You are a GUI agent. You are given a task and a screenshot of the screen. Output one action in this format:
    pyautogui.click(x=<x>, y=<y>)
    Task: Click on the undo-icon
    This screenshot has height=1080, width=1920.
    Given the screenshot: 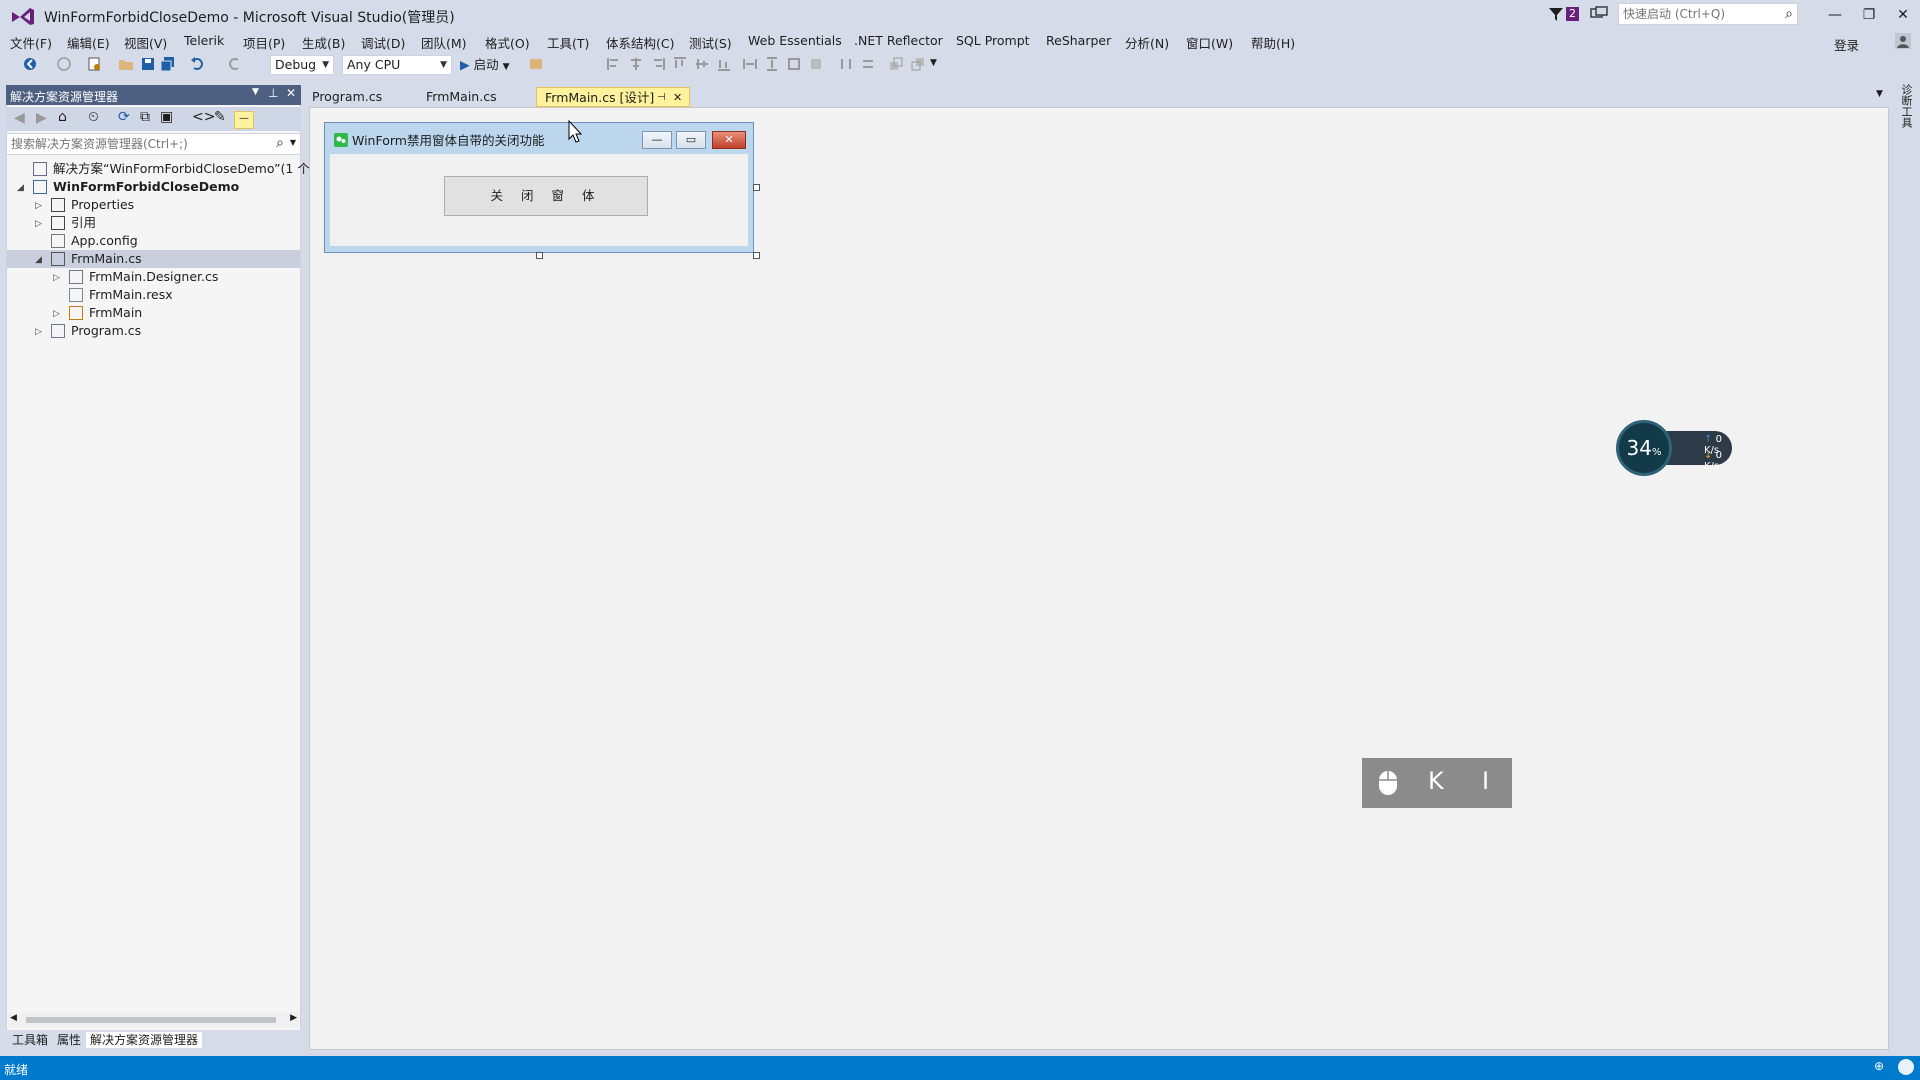 What is the action you would take?
    pyautogui.click(x=198, y=64)
    